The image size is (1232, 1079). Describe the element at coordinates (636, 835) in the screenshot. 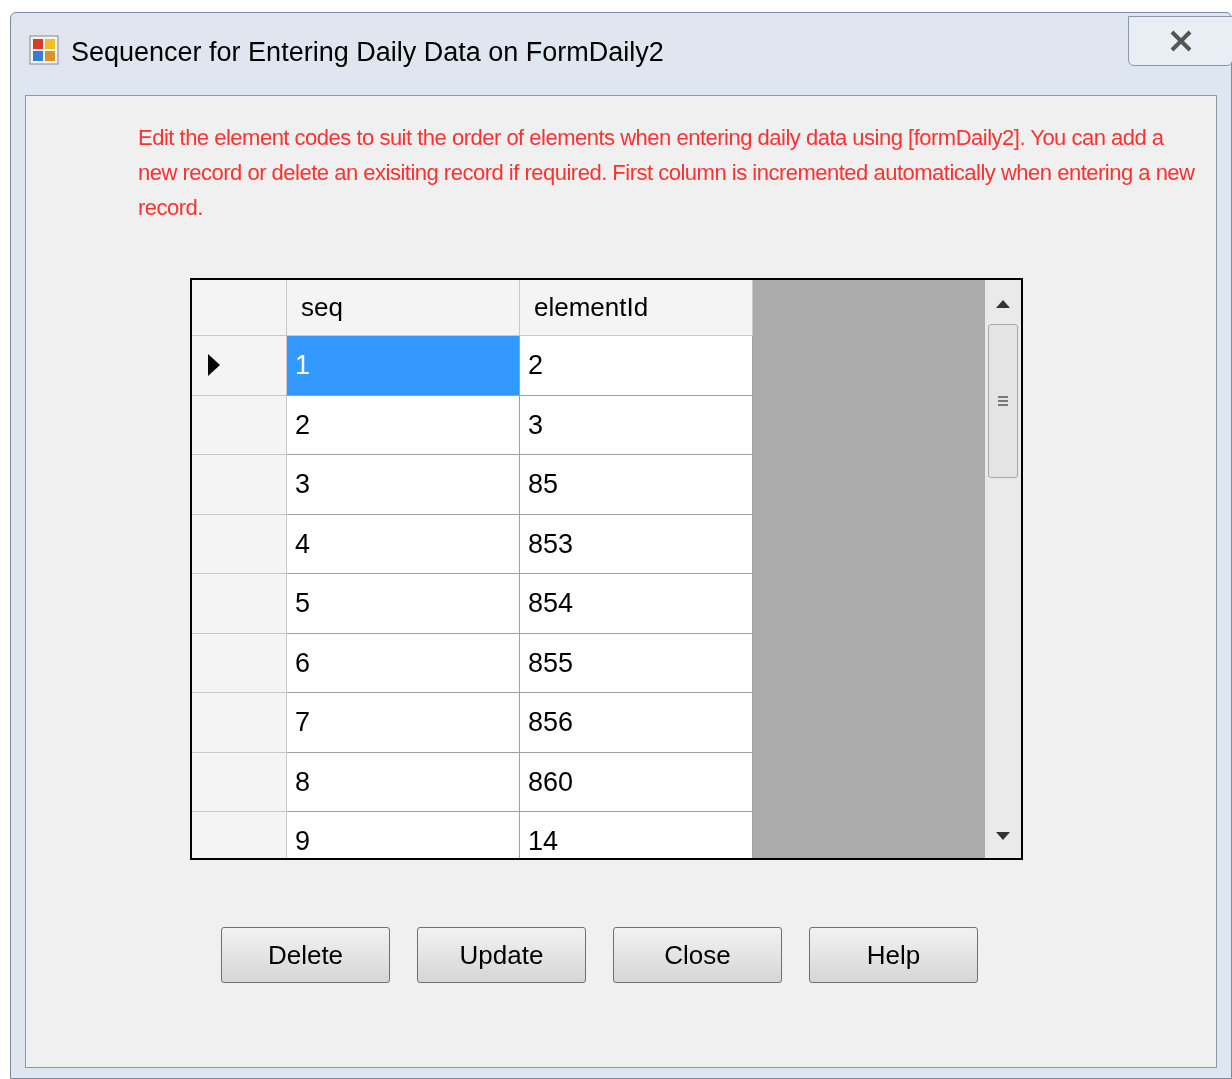

I see `table-cell: 14` at that location.